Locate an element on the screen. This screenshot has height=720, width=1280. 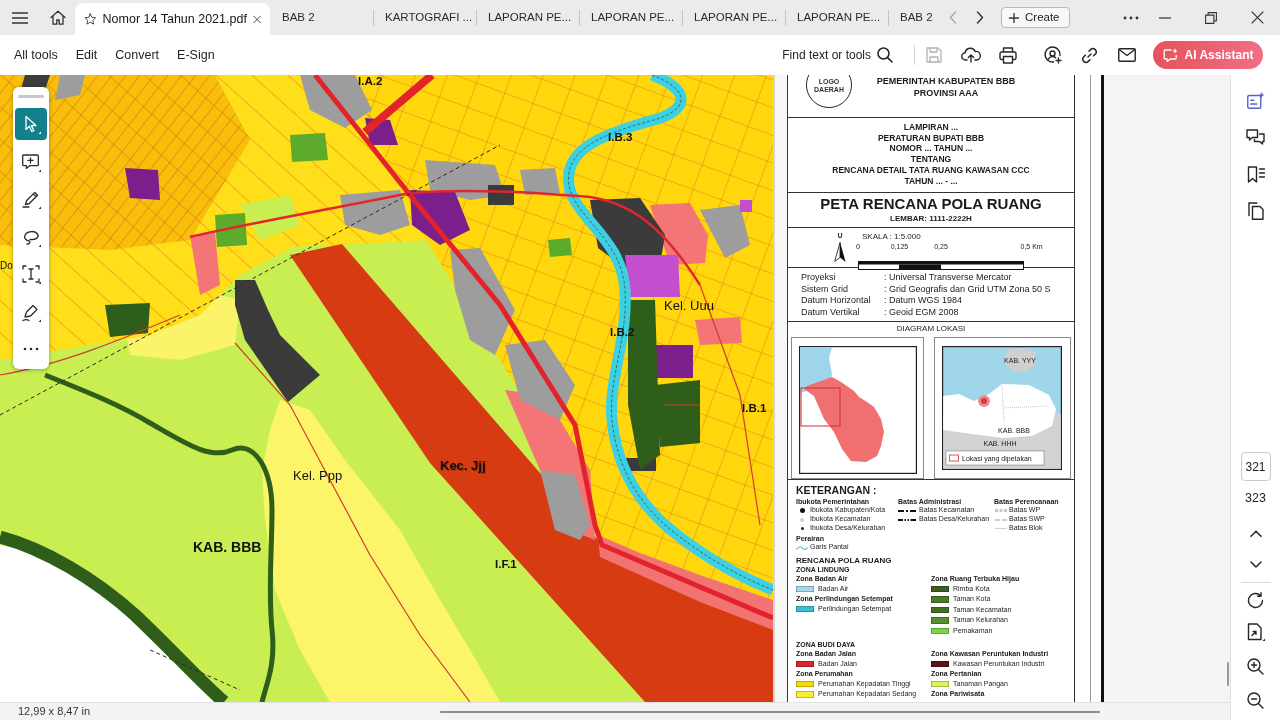
zone-code-label: I.B.2 is located at coordinates (622, 333).